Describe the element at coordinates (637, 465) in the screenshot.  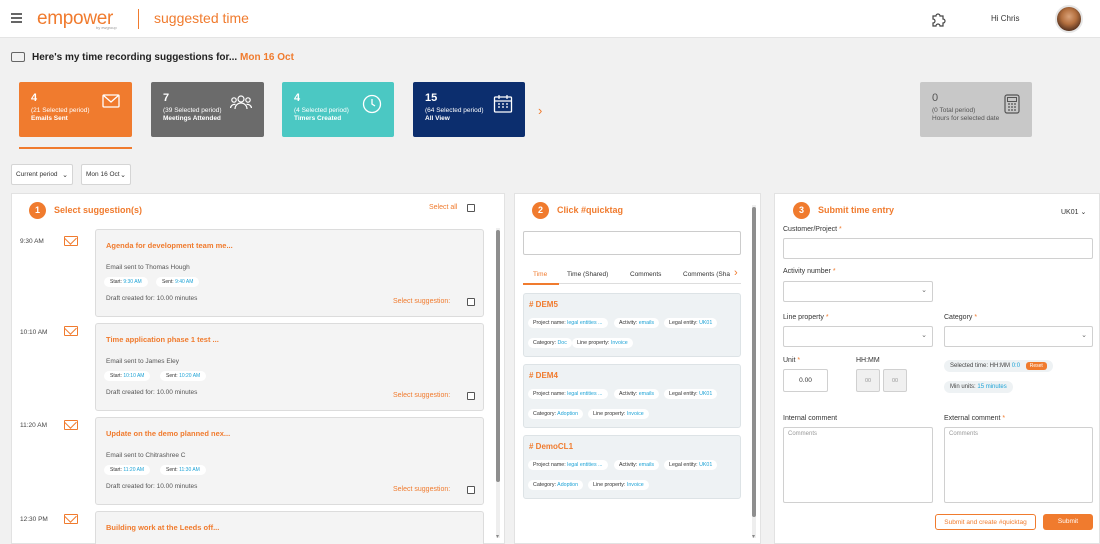
I see `activity-pill: Activity: emails` at that location.